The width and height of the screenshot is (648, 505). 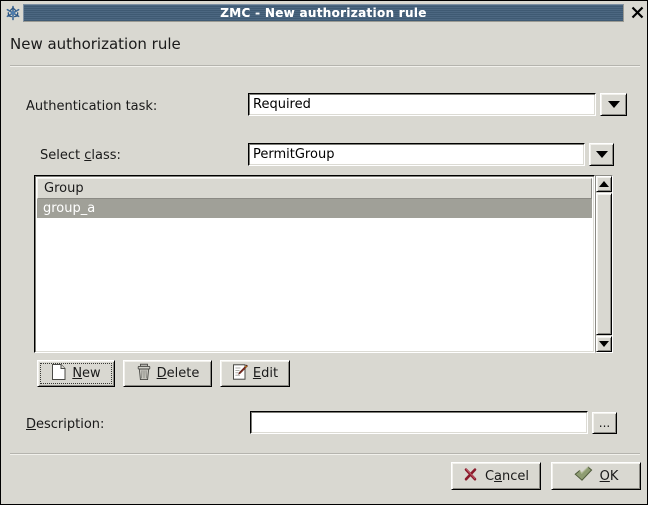 I want to click on header-divider, so click(x=325, y=66).